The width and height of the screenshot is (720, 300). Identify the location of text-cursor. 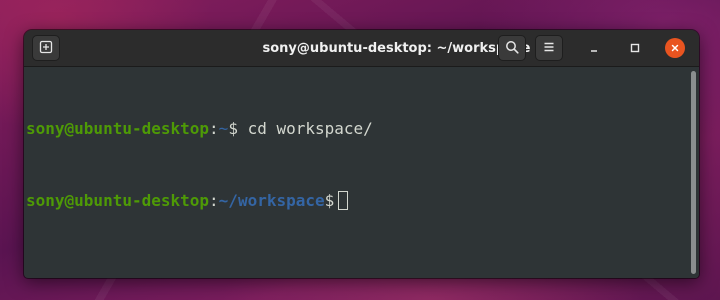
(343, 200).